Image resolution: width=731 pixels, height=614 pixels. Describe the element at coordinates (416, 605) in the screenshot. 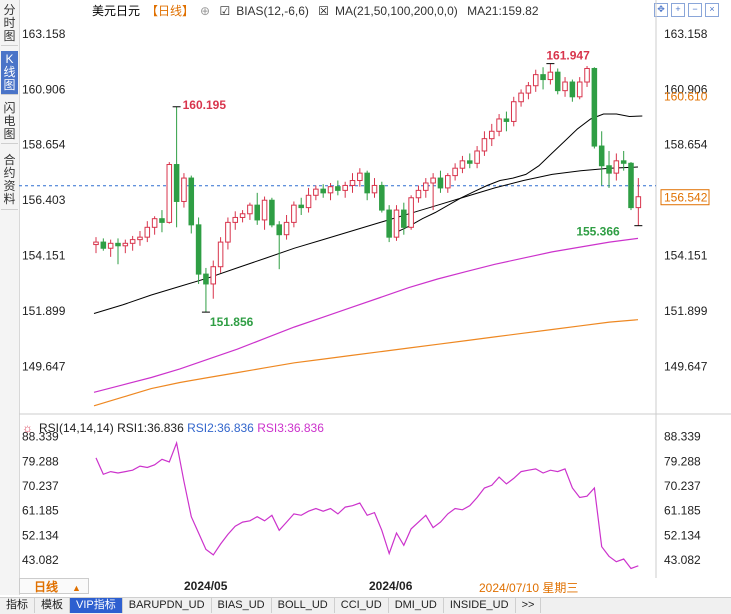

I see `tab-dmi: DMI_UD` at that location.